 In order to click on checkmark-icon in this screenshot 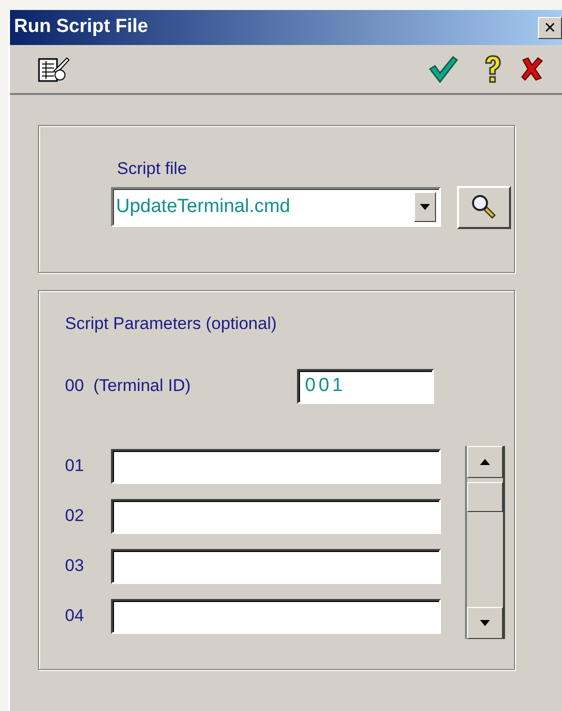, I will do `click(443, 69)`.